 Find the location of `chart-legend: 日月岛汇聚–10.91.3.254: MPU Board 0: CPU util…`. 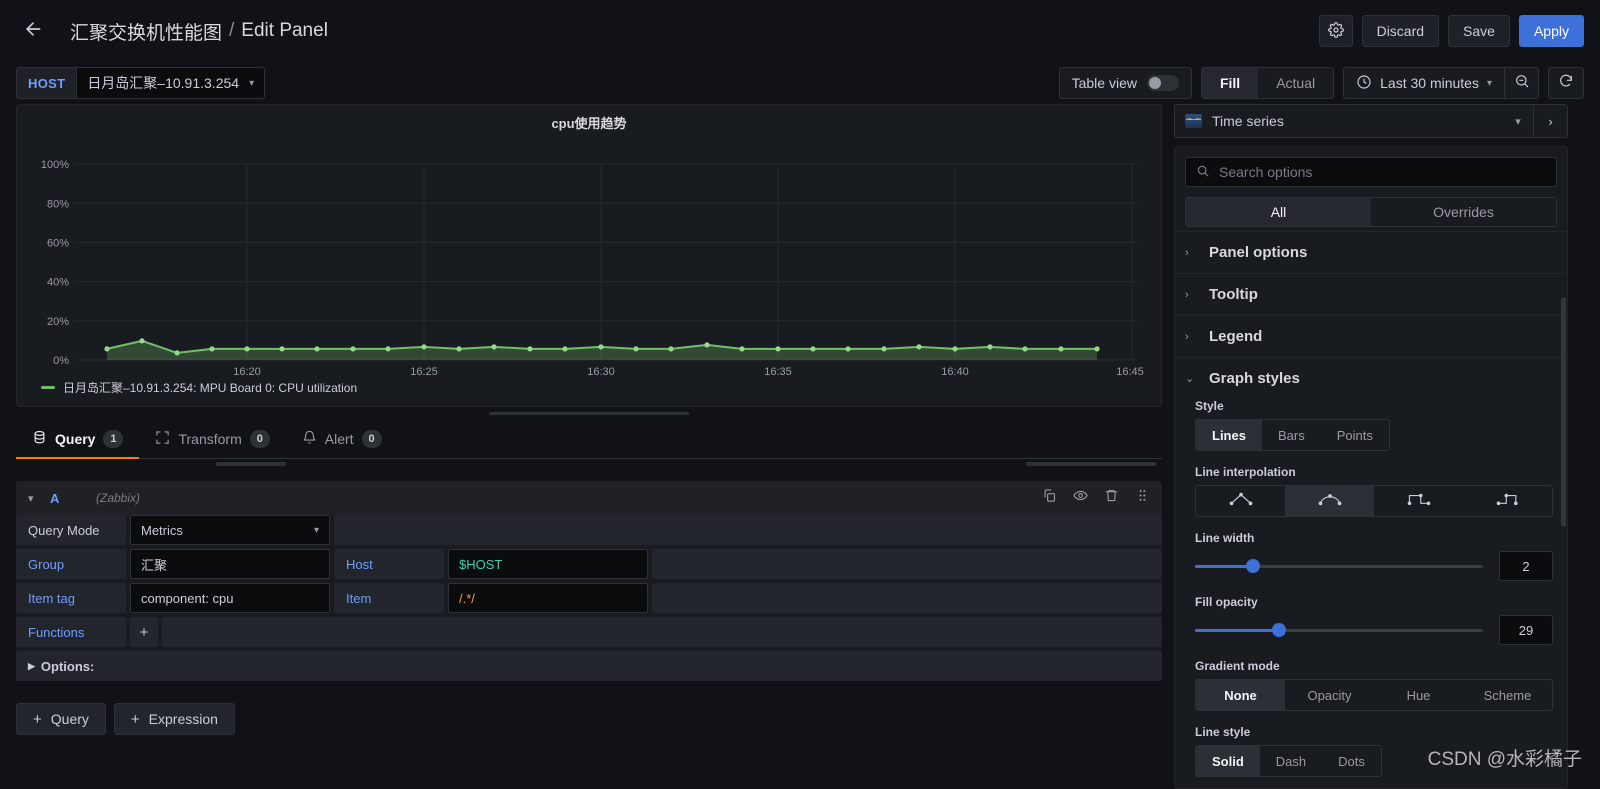

chart-legend: 日月岛汇聚–10.91.3.254: MPU Board 0: CPU util… is located at coordinates (589, 390).